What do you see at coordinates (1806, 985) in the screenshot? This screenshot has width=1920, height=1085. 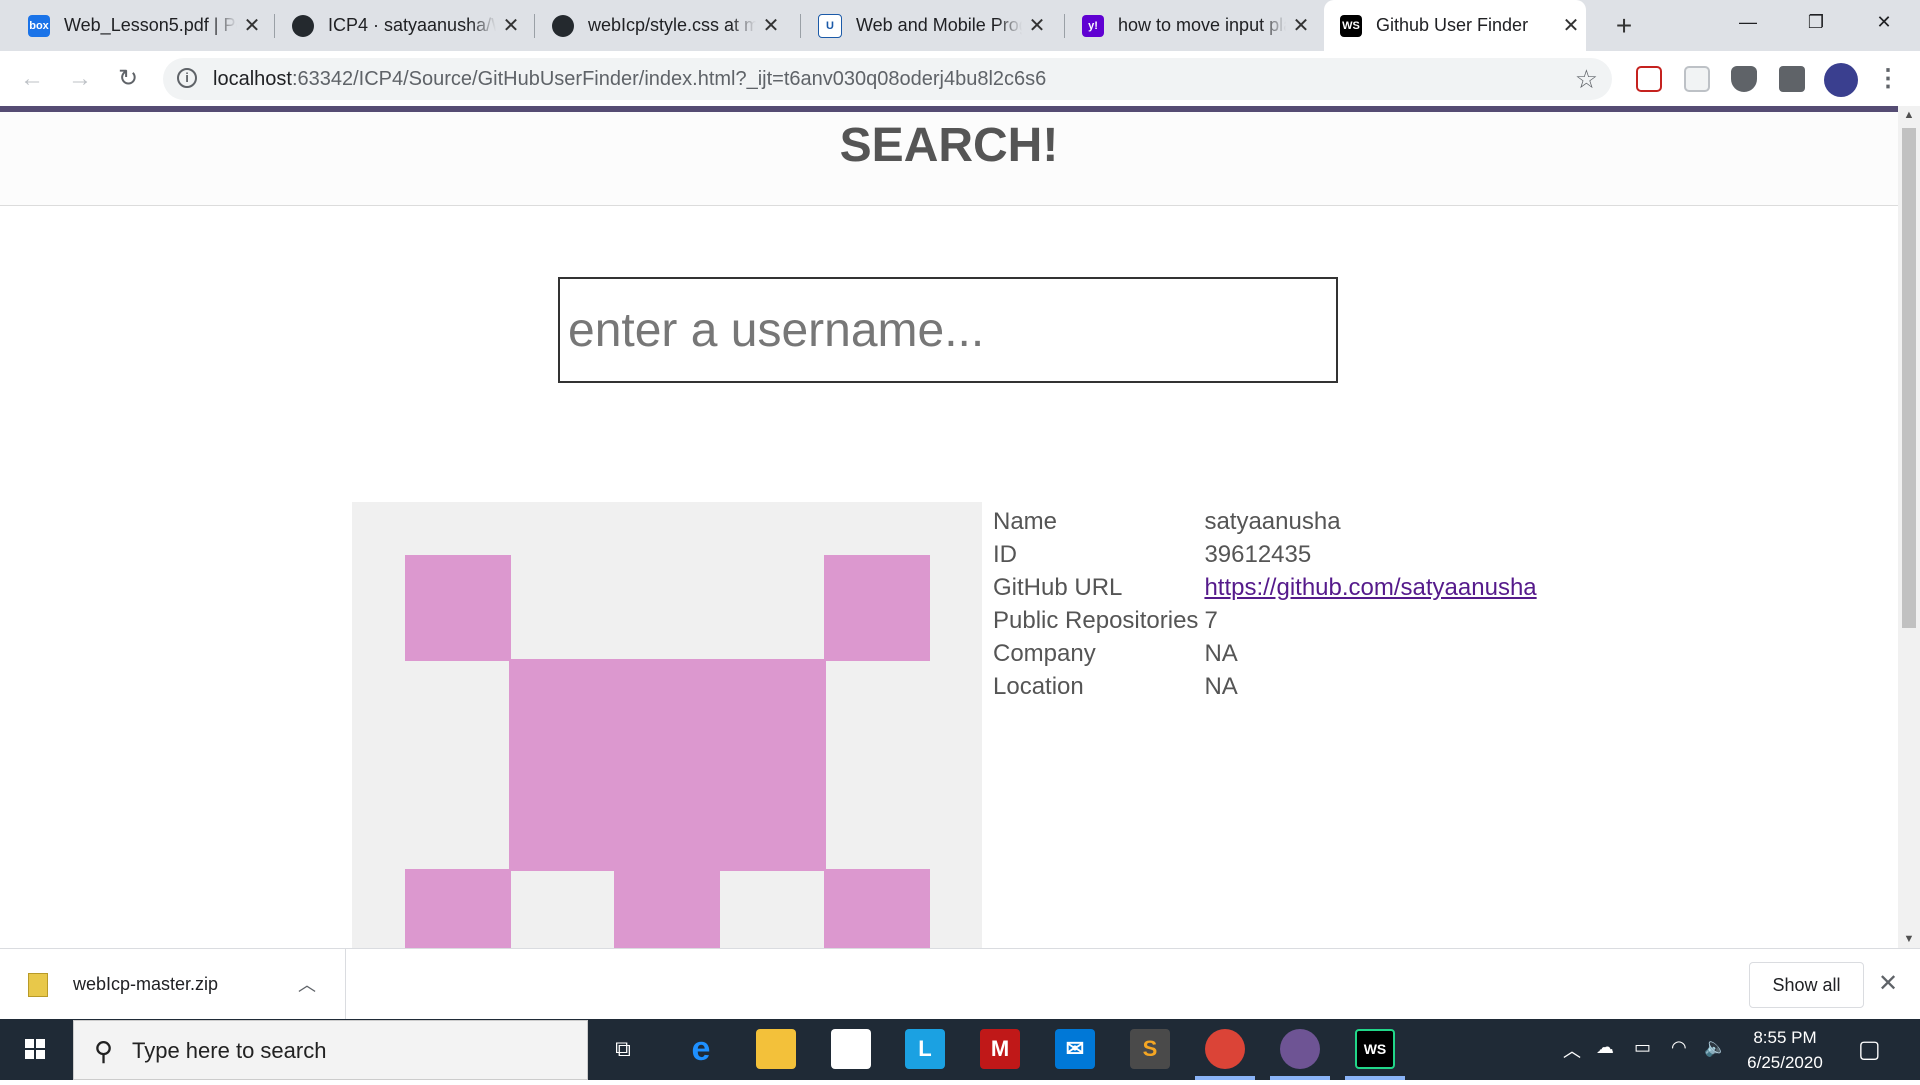 I see `show-all-button: Show all` at bounding box center [1806, 985].